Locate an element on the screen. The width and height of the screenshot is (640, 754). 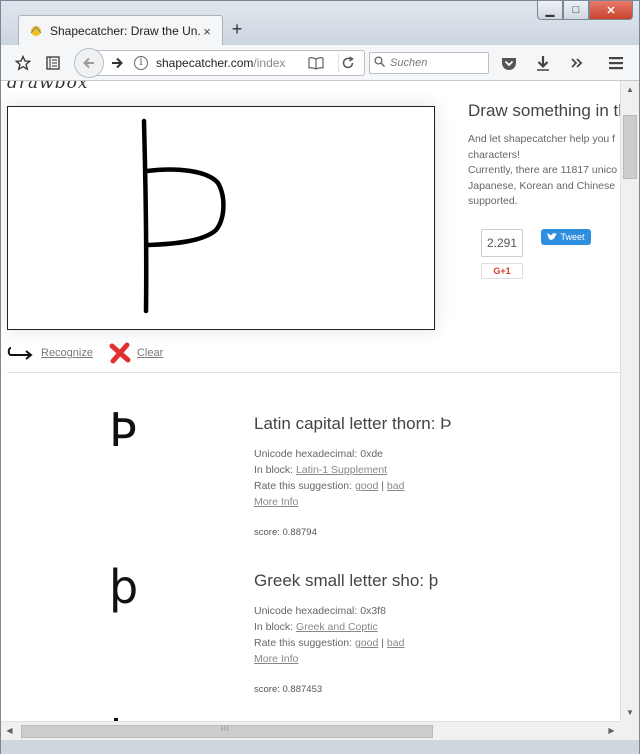
share-count-badge: 2.291 is located at coordinates (502, 243).